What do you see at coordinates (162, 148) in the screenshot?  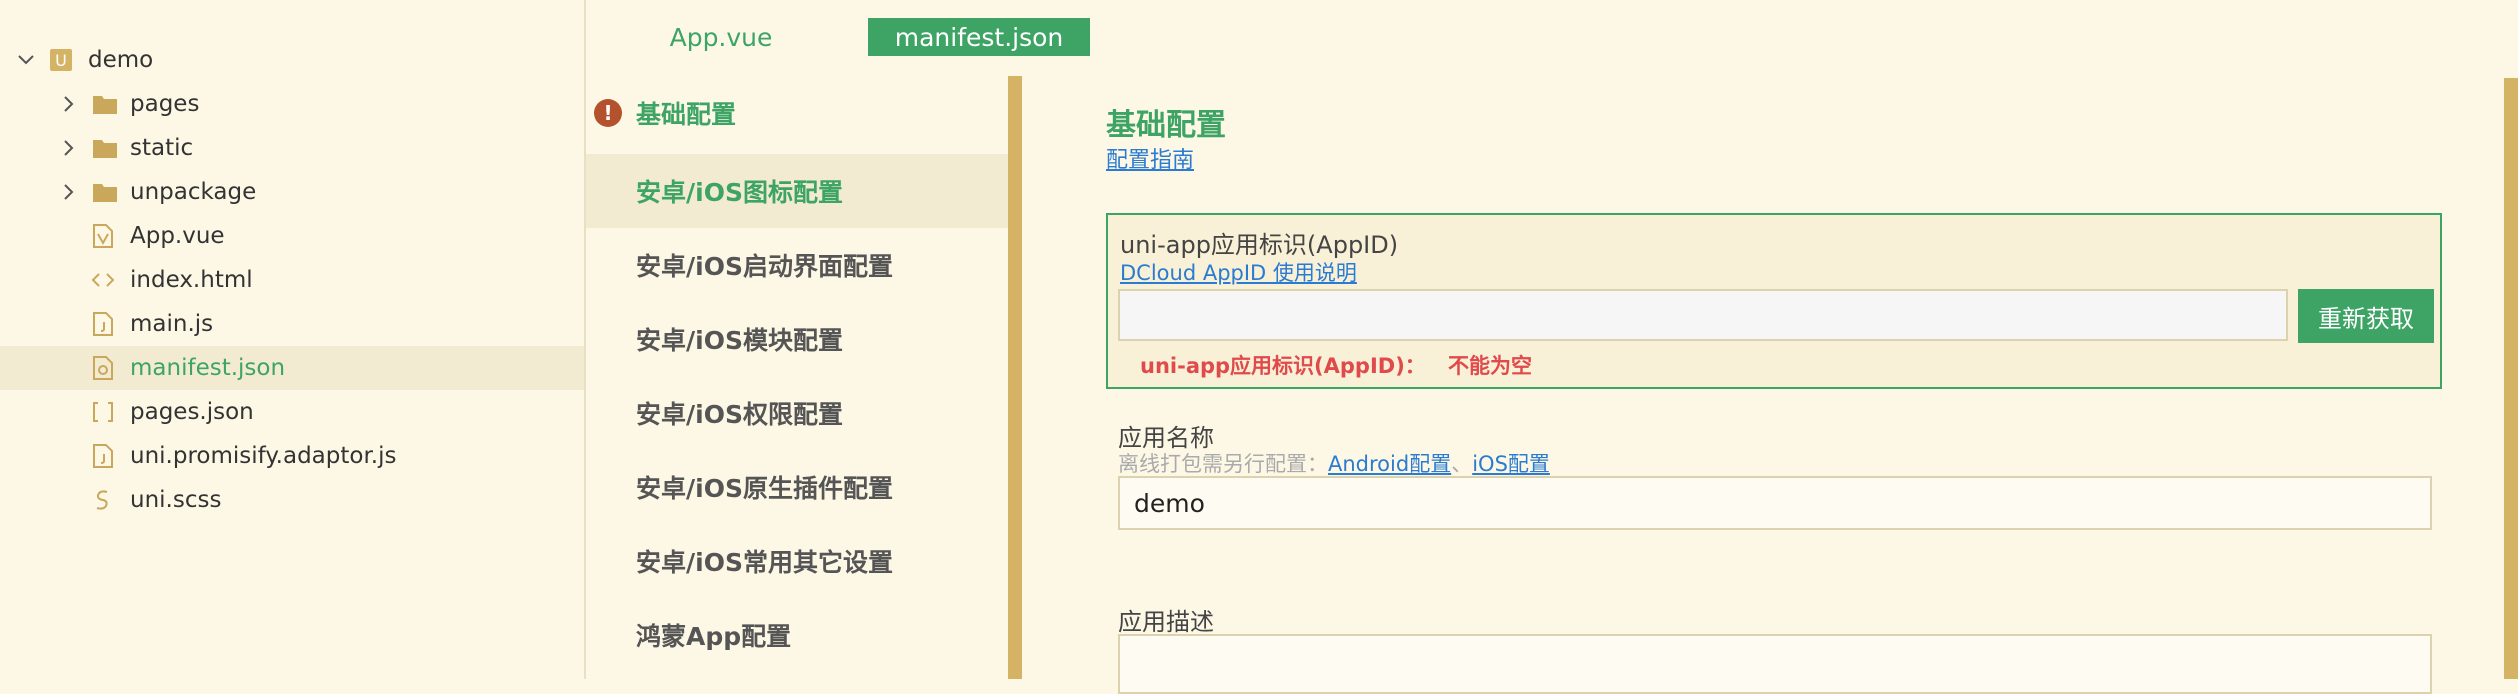 I see `tree-item-label: static` at bounding box center [162, 148].